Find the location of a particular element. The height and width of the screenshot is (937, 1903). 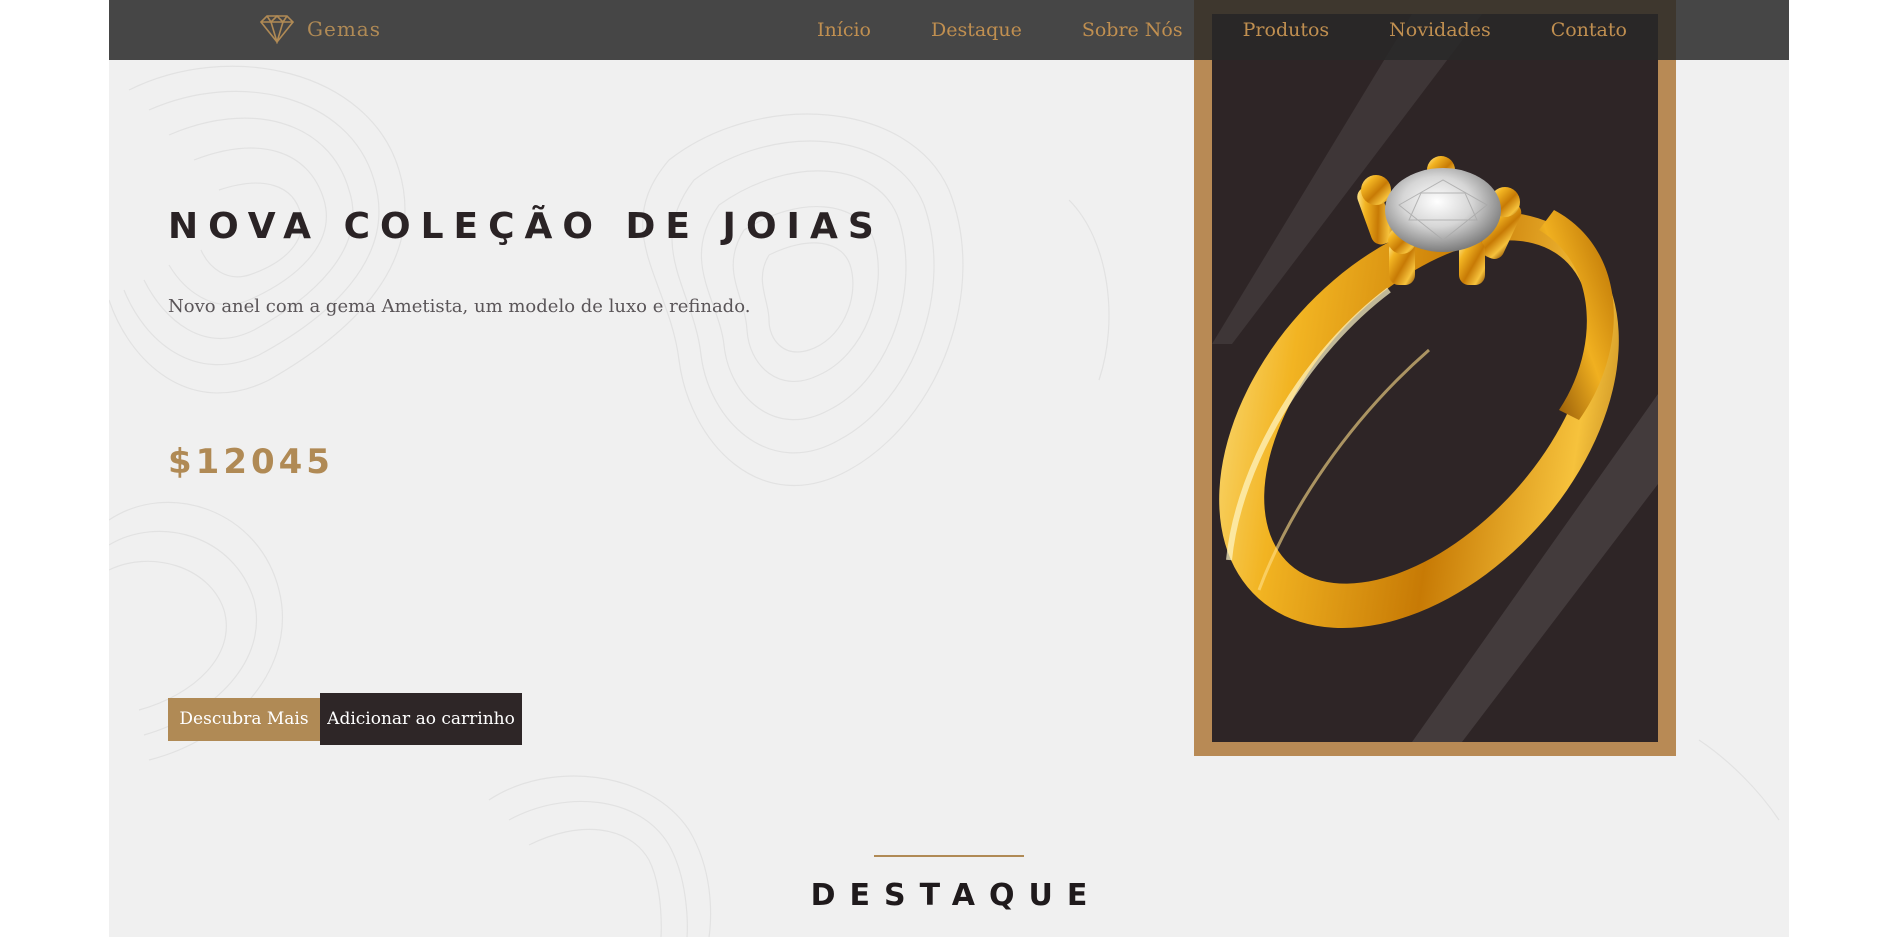

nav-link-inicio: Início is located at coordinates (844, 30).